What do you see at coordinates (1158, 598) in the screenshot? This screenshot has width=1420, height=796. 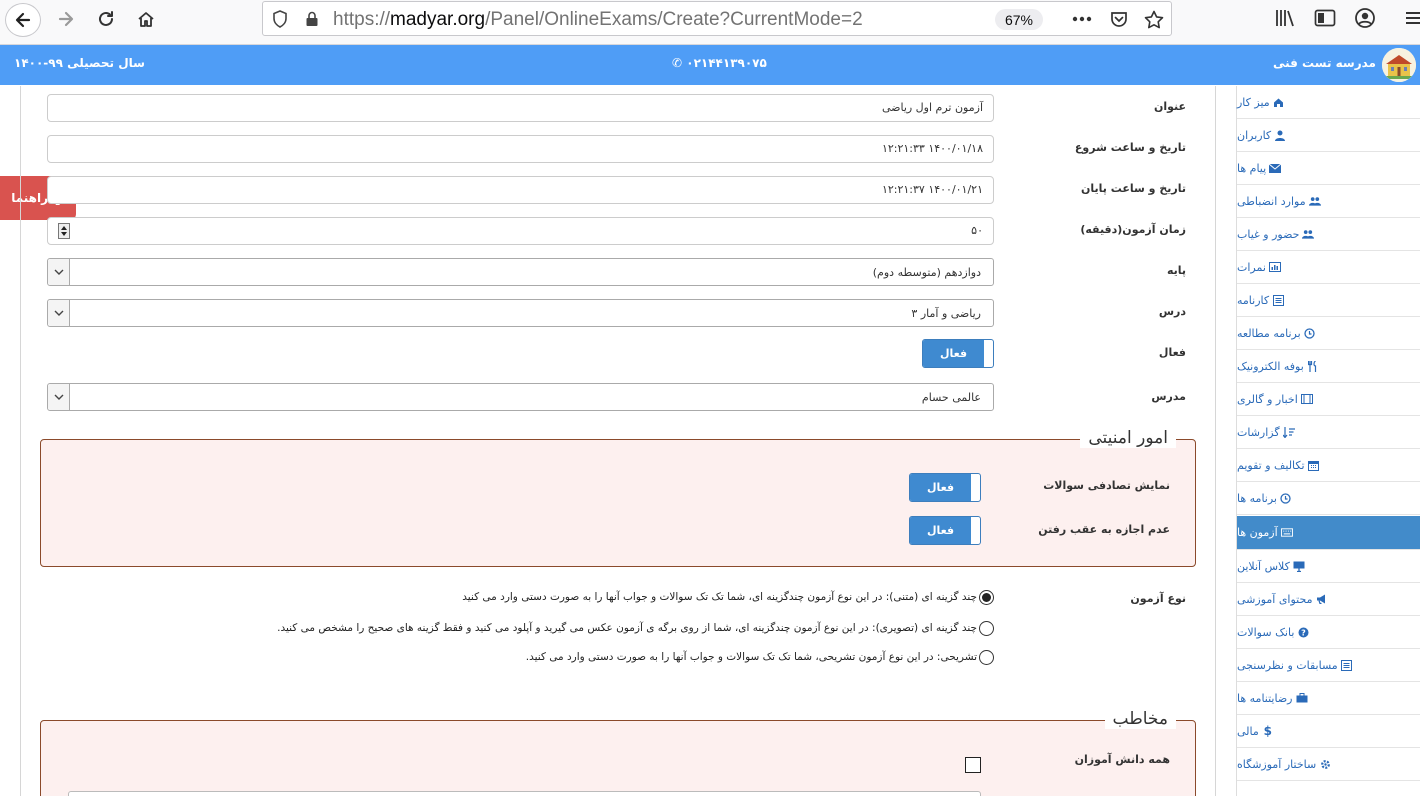 I see `exam-type-label: نوع آزمون` at bounding box center [1158, 598].